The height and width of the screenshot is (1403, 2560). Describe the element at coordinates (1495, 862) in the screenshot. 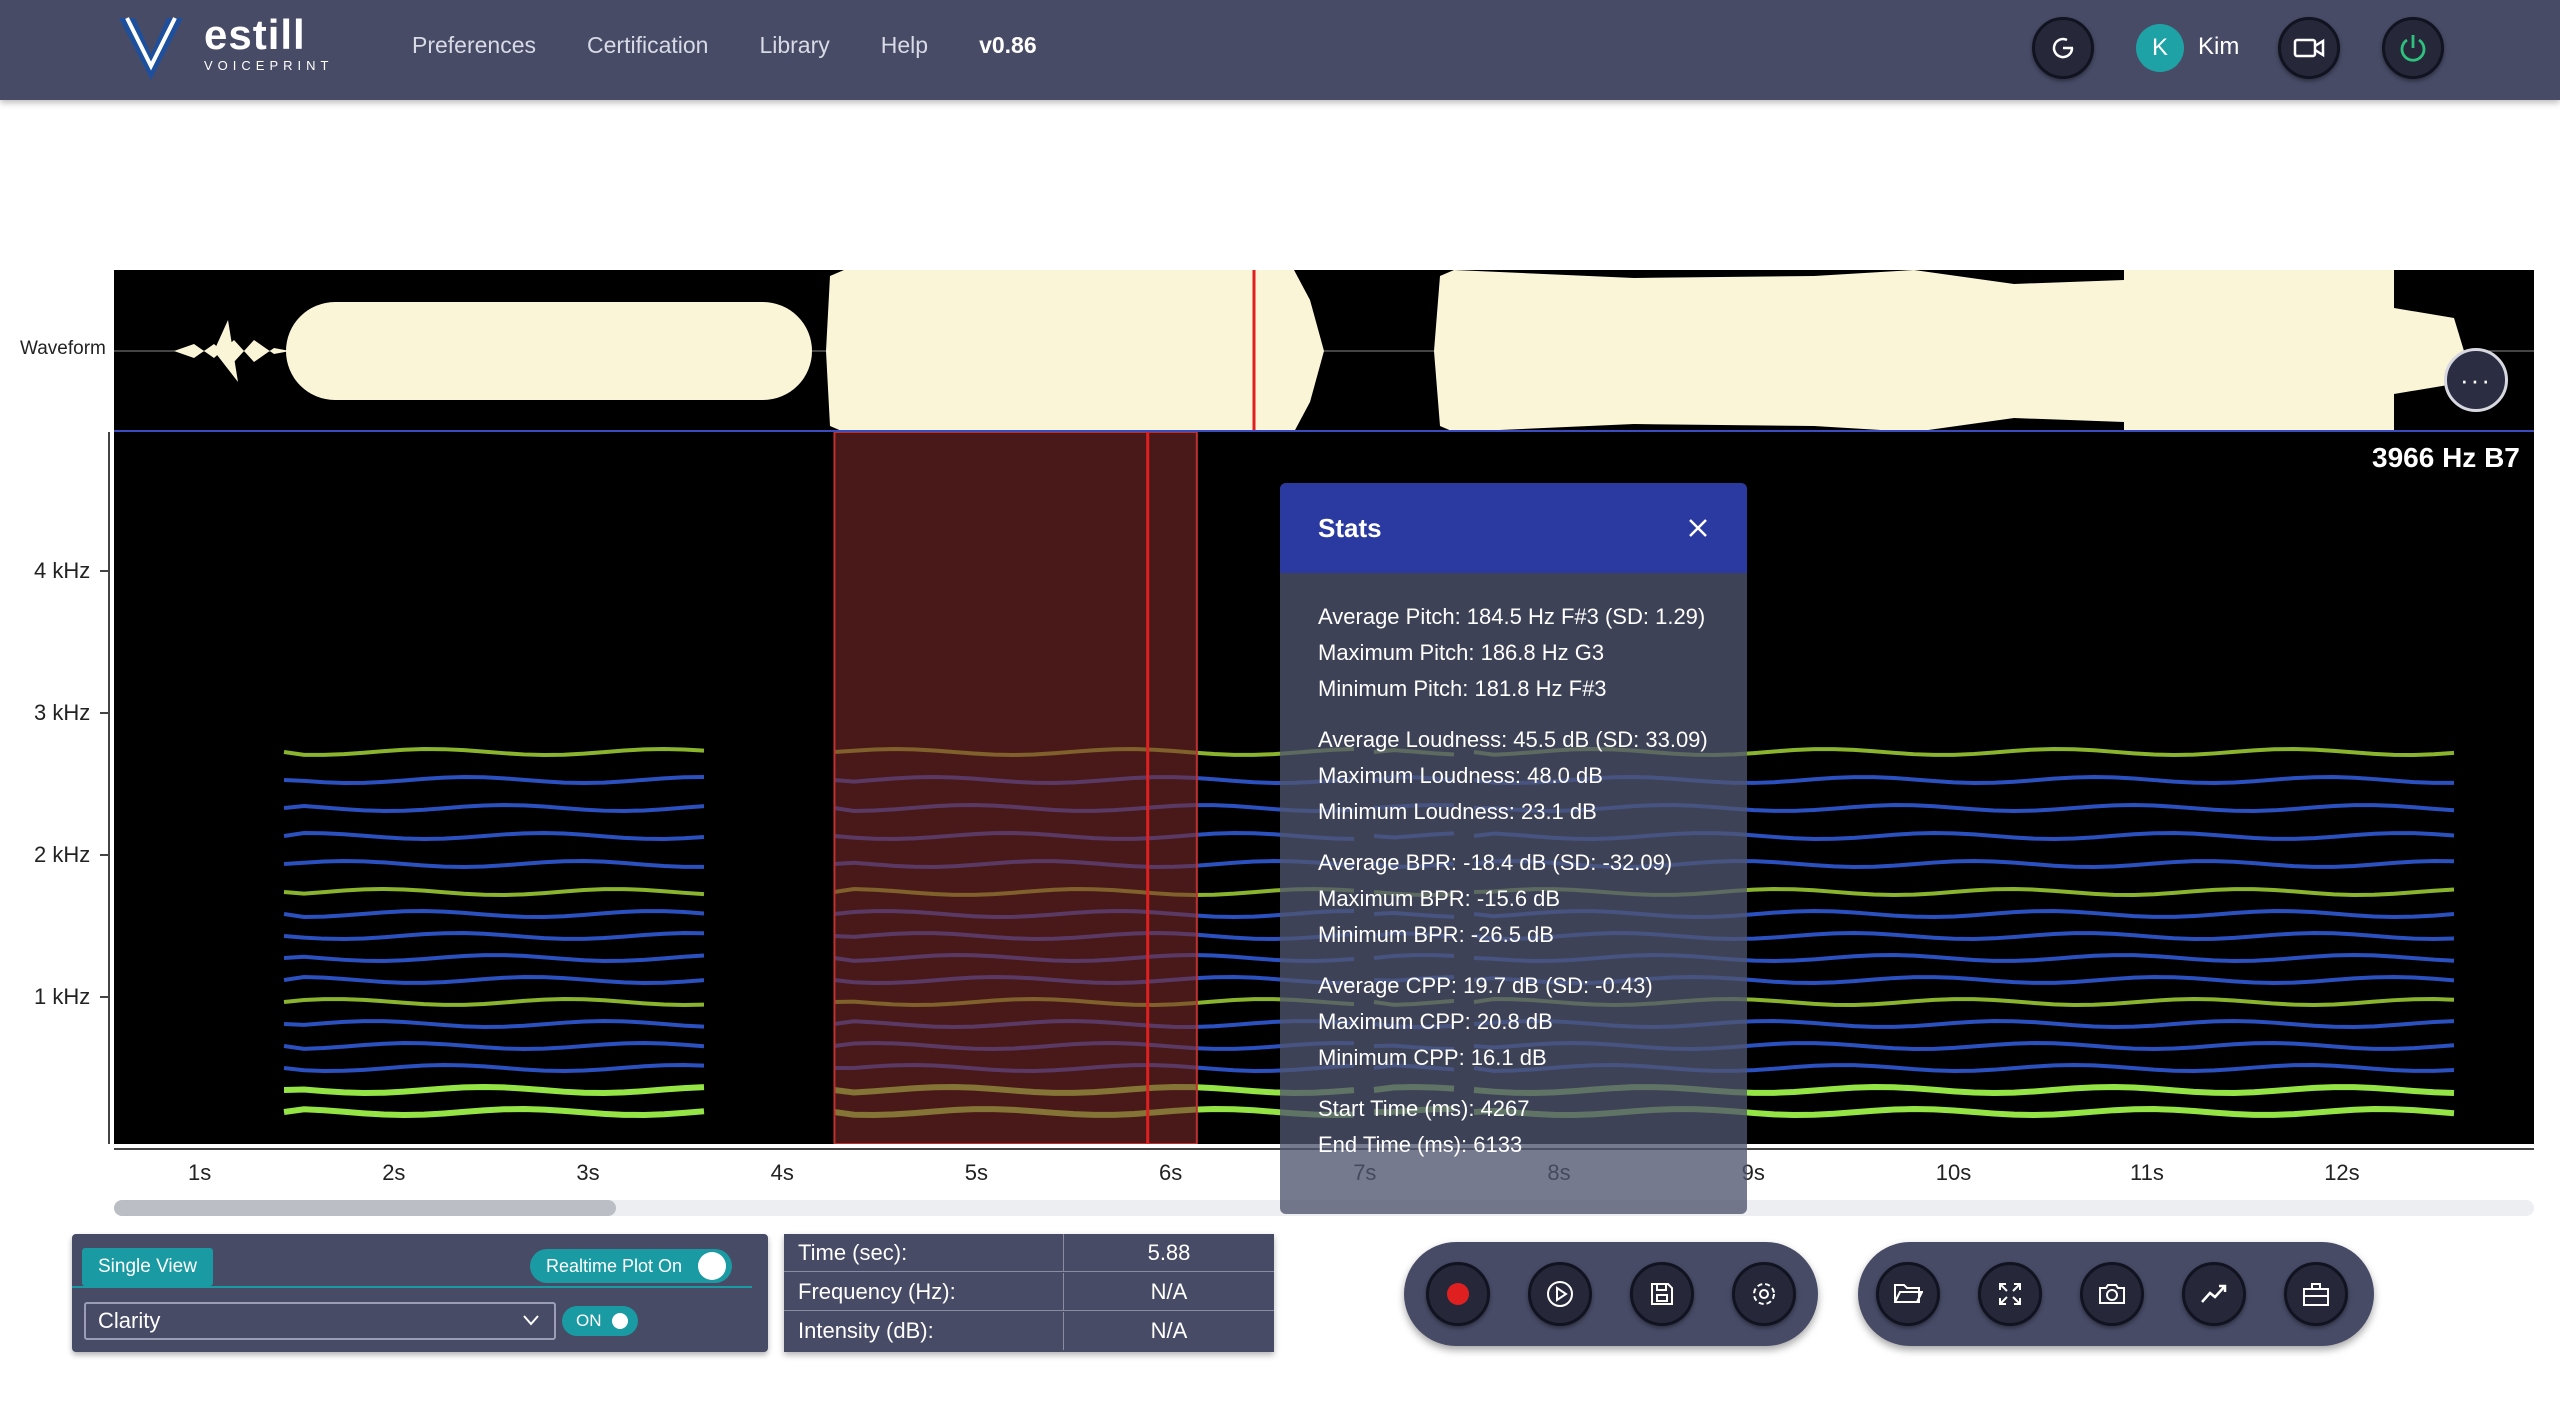

I see `stat-line: Average BPR: -18.4 dB (SD: -32.09)` at that location.